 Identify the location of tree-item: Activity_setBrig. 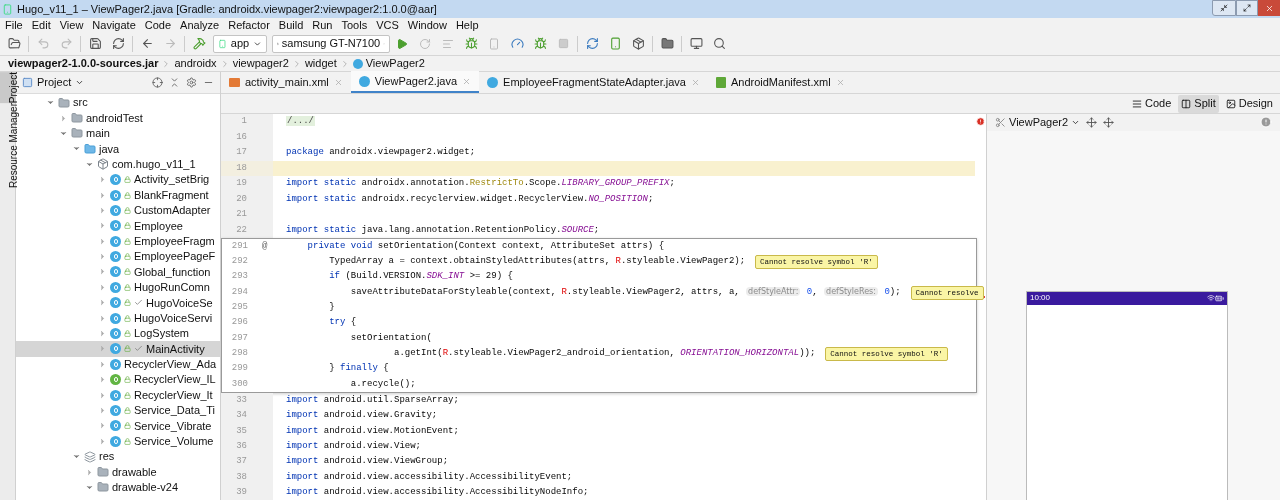
(118, 179).